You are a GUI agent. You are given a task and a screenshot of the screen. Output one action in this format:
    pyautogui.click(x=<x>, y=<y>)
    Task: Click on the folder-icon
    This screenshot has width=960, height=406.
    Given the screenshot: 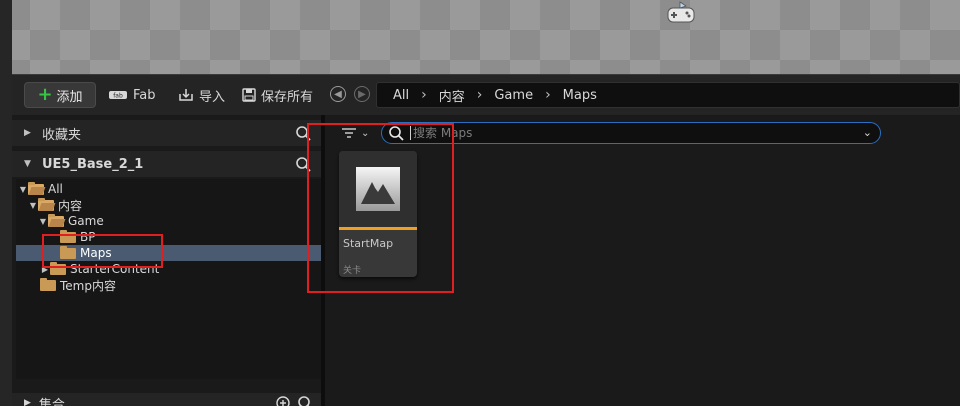 What is the action you would take?
    pyautogui.click(x=48, y=284)
    